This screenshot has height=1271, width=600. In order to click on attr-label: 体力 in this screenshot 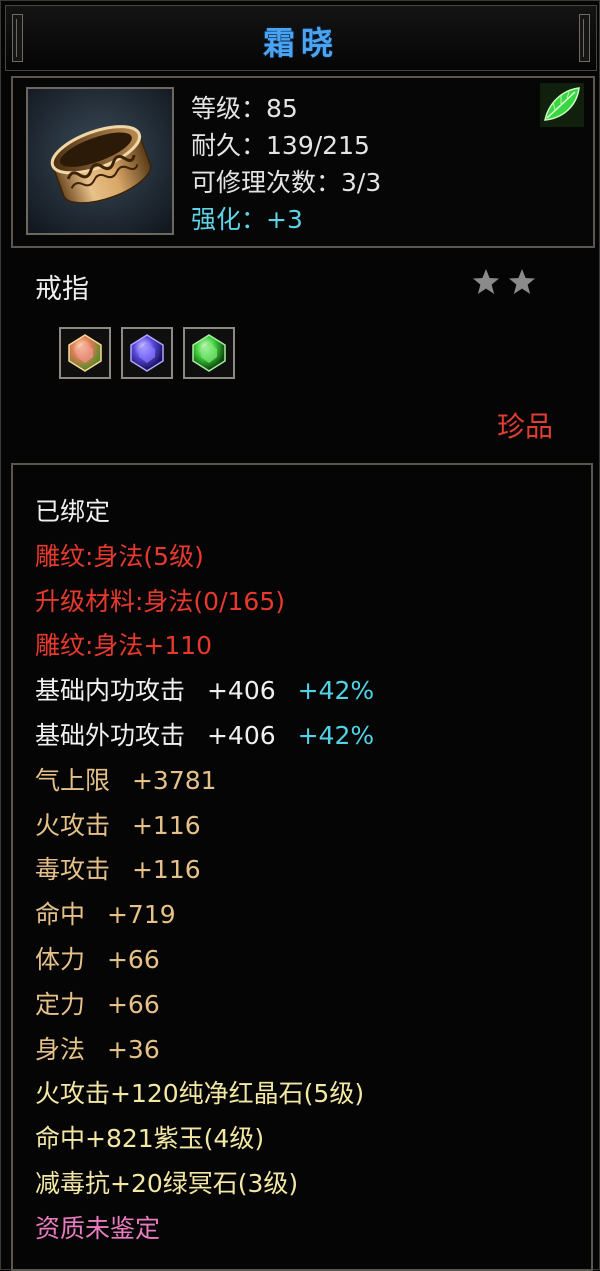, I will do `click(60, 959)`.